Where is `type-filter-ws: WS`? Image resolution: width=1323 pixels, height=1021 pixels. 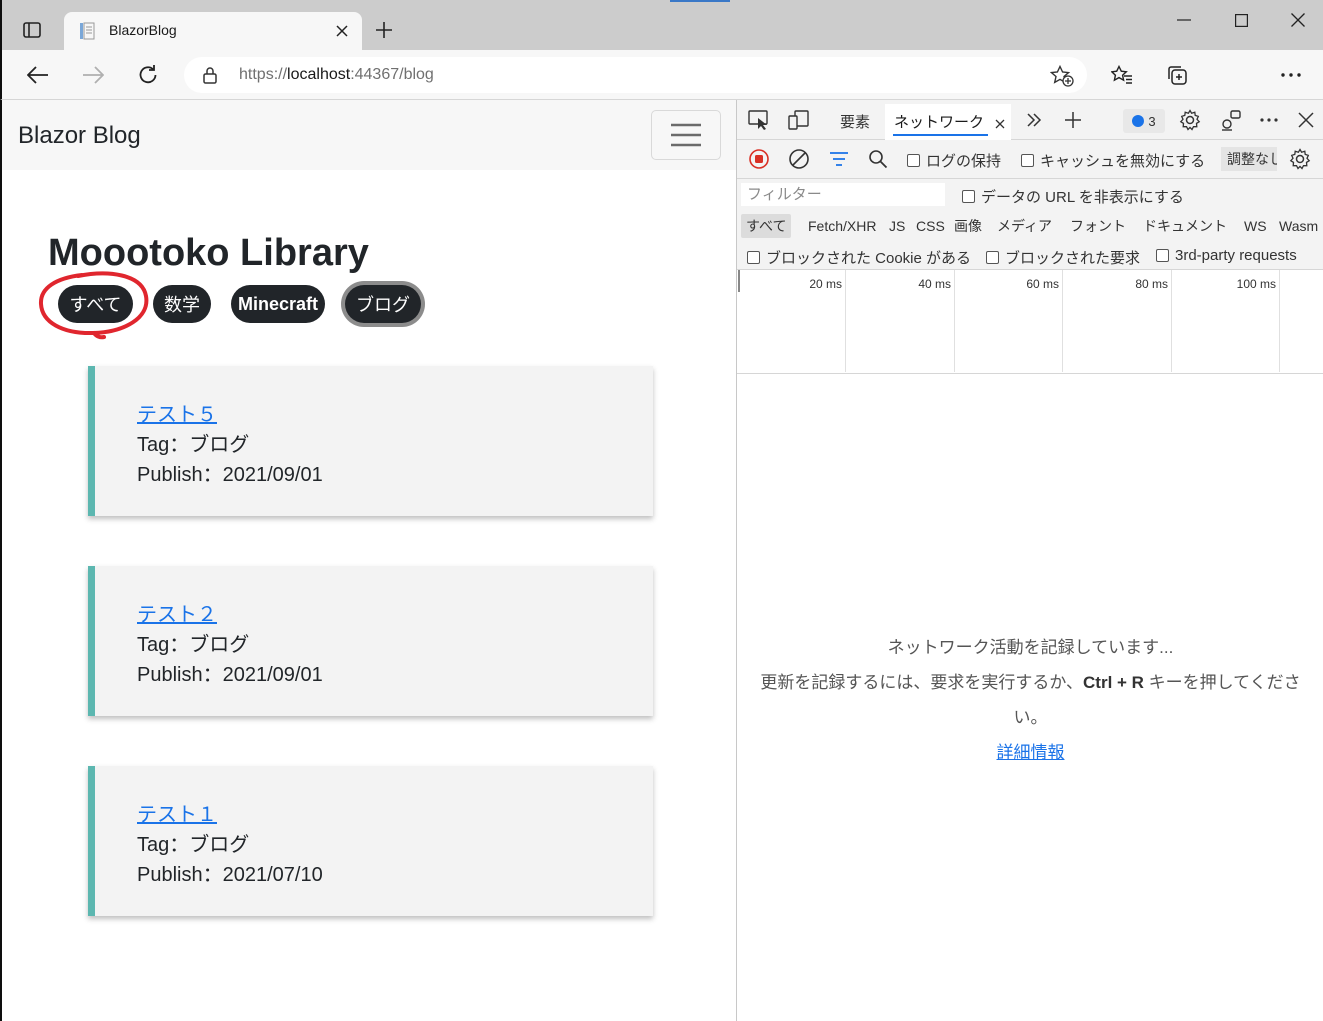 type-filter-ws: WS is located at coordinates (1255, 226).